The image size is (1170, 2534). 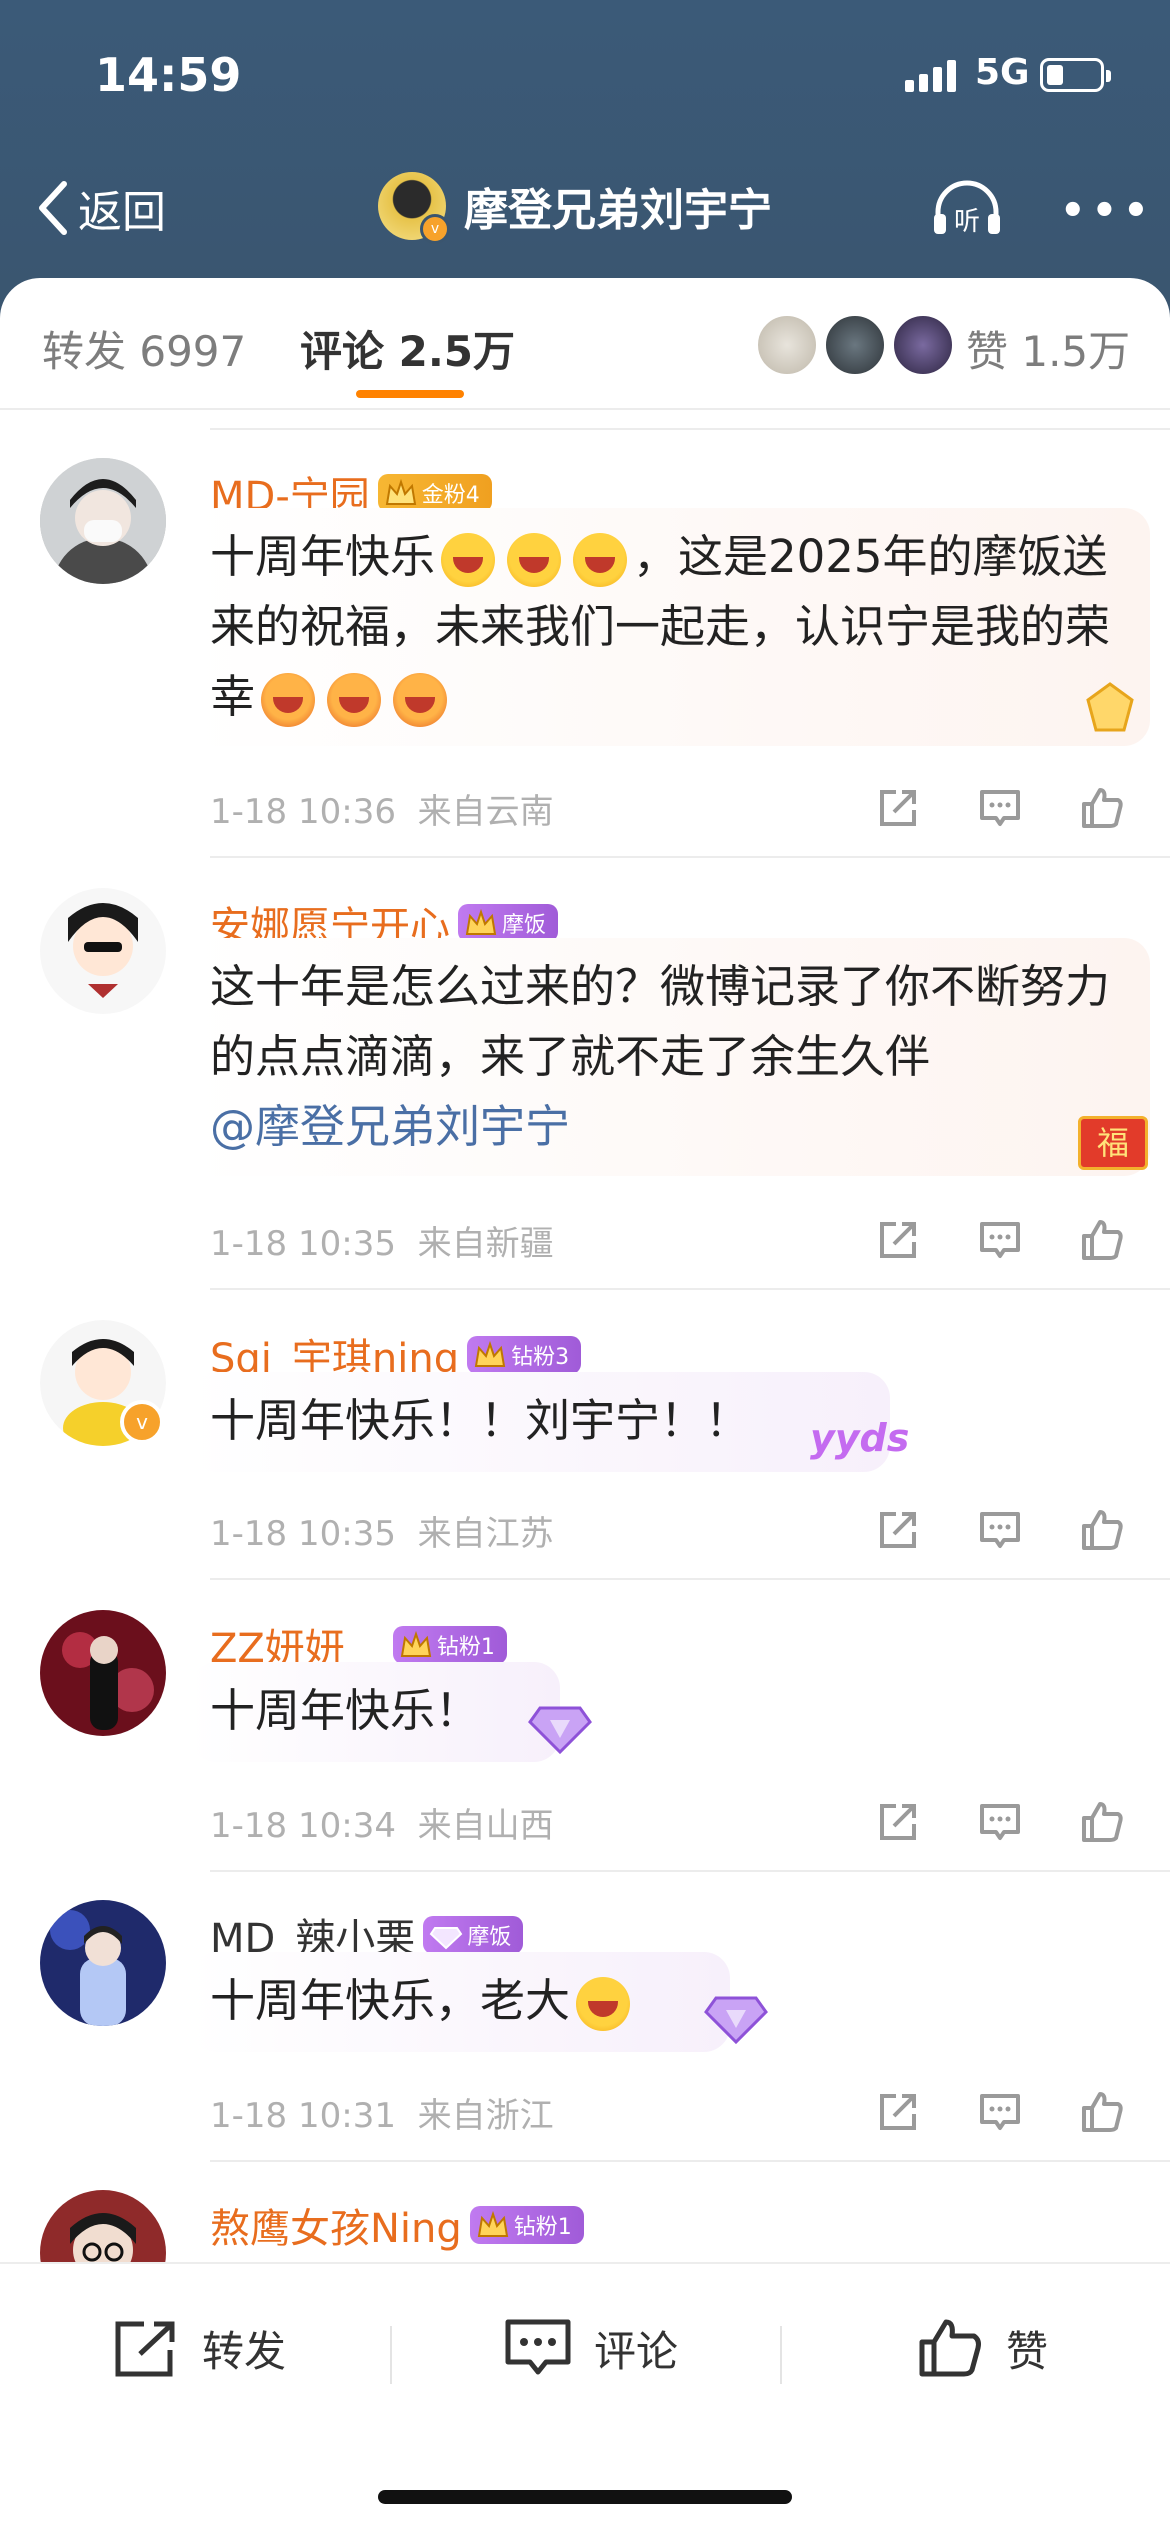 I want to click on battery-icon, so click(x=1075, y=75).